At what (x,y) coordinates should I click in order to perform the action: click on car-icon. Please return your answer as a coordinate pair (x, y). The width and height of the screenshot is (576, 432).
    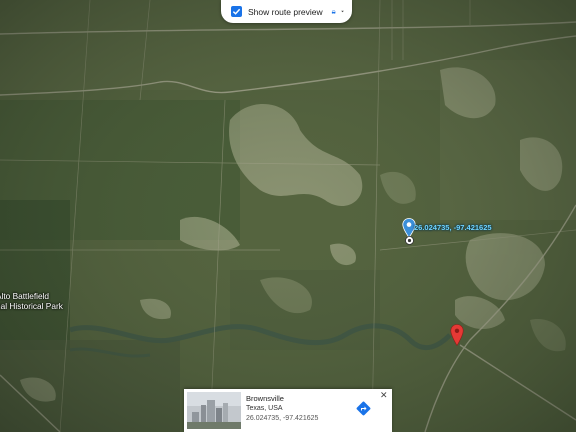
    Looking at the image, I should click on (333, 12).